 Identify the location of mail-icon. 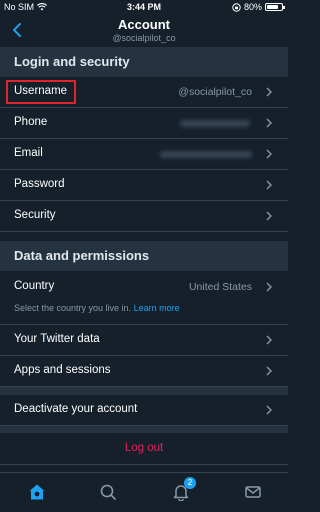
(253, 492).